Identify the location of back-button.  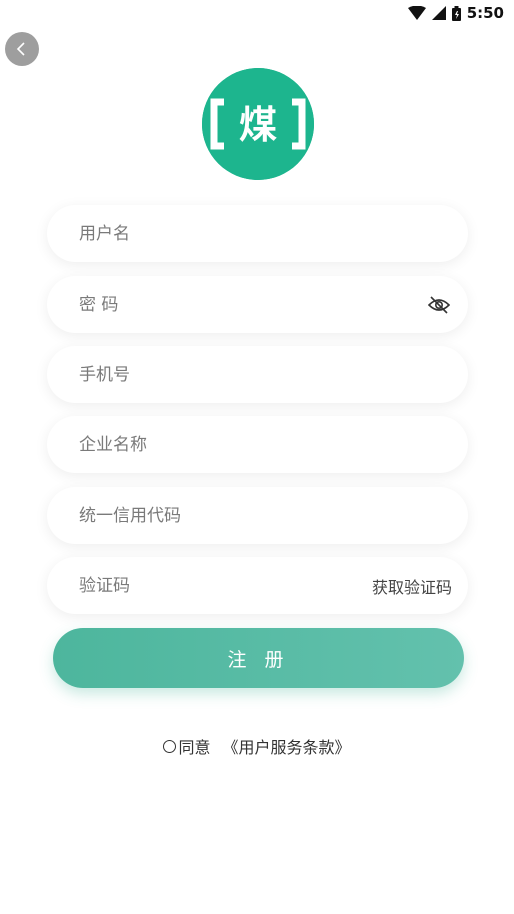
(22, 49).